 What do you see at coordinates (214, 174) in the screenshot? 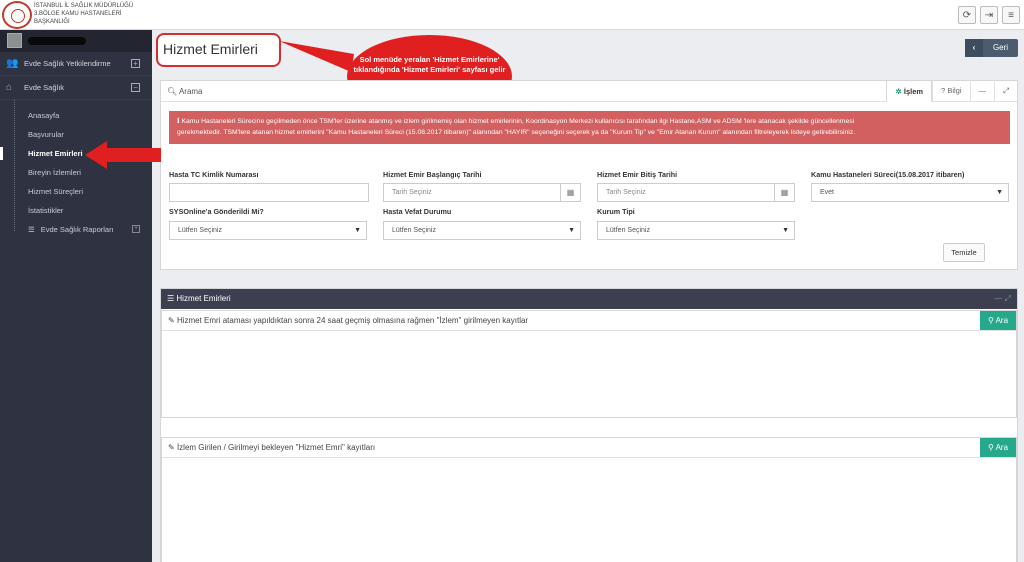
I see `tc-label: Hasta TC Kimlik Numarası` at bounding box center [214, 174].